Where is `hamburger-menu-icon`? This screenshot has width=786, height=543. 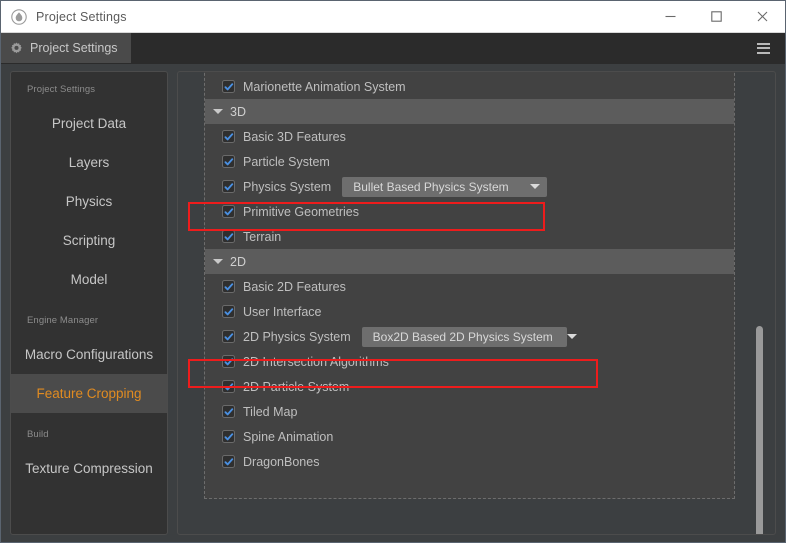 hamburger-menu-icon is located at coordinates (763, 48).